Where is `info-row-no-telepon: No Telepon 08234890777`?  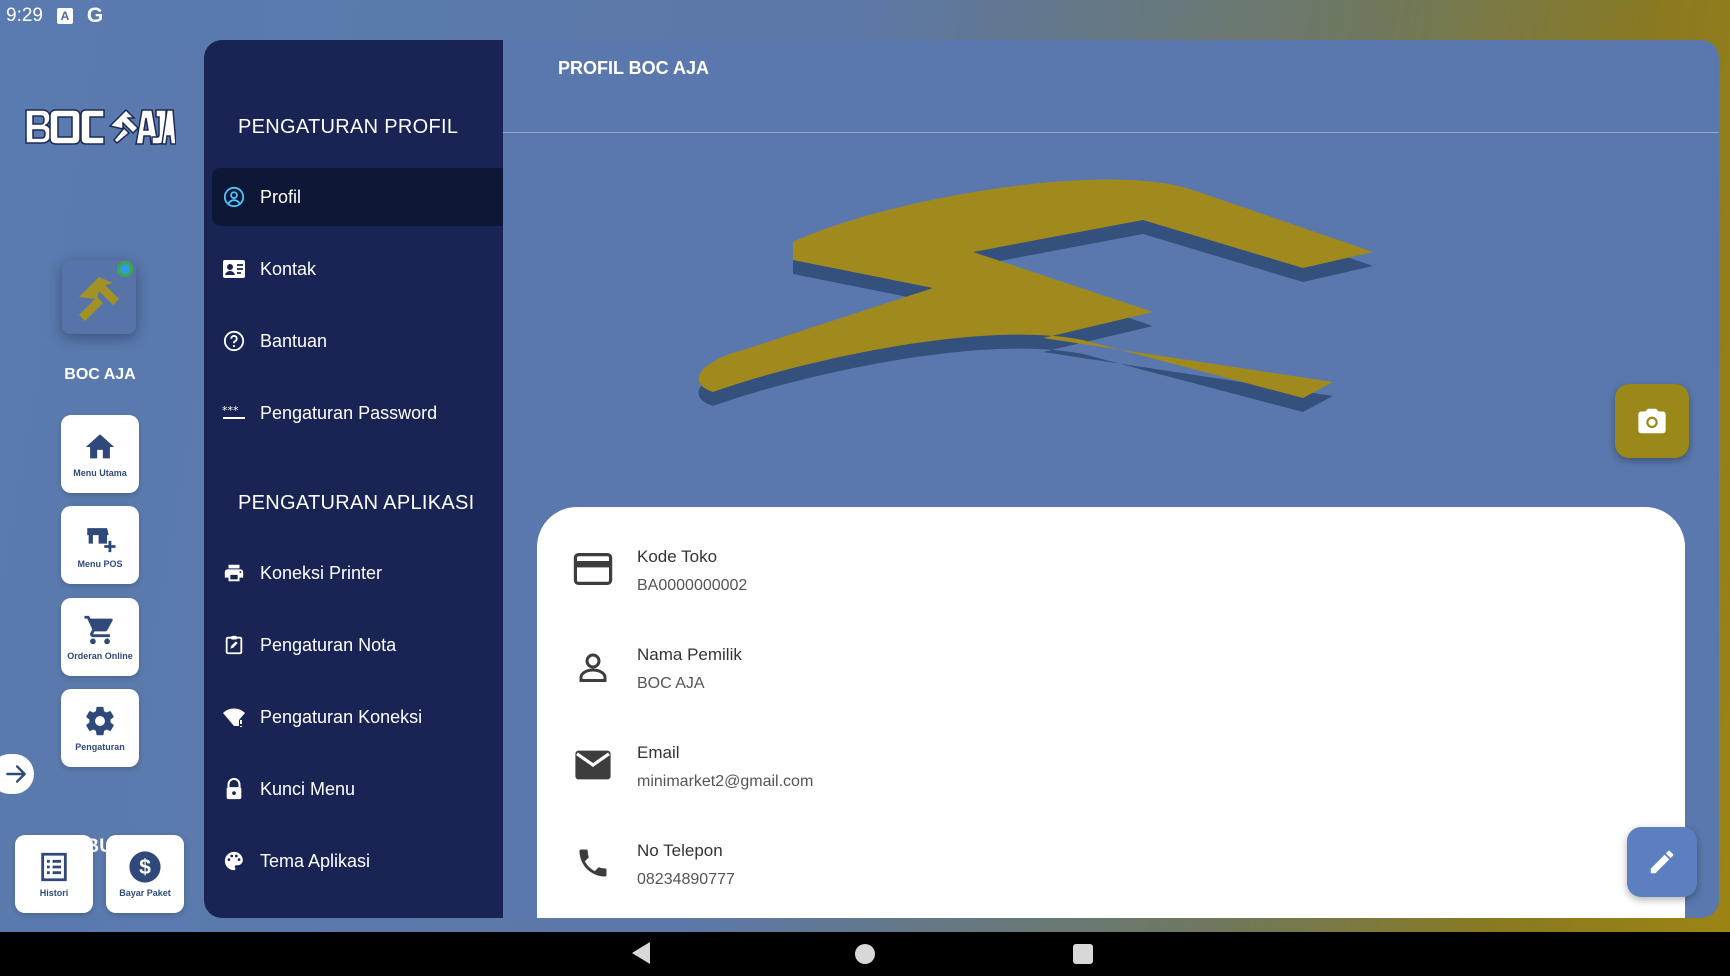 info-row-no-telepon: No Telepon 08234890777 is located at coordinates (654, 869).